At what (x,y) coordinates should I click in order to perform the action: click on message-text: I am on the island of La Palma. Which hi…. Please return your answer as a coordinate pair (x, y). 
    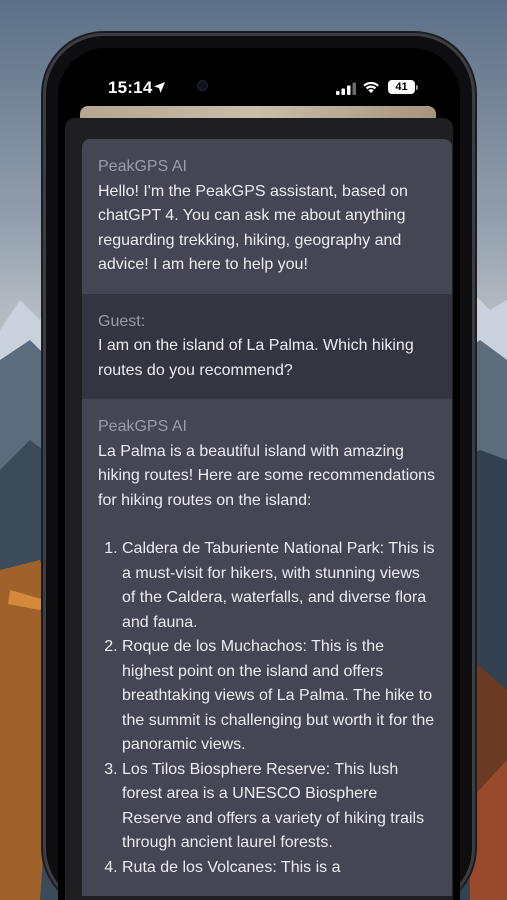
    Looking at the image, I should click on (256, 358).